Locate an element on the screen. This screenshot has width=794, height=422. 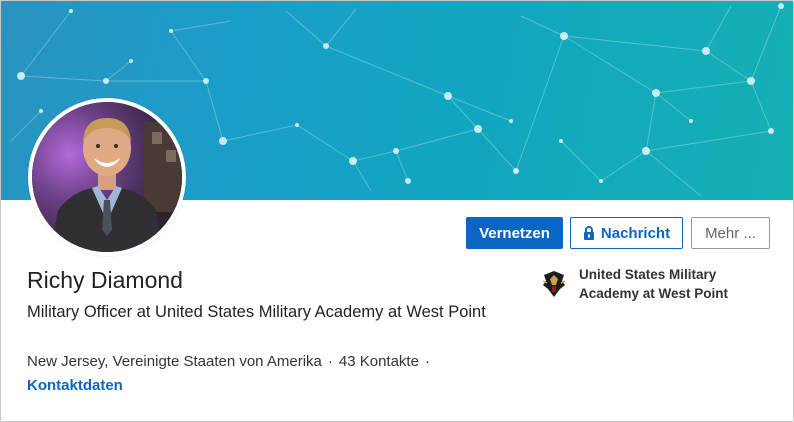
connect-button-label: Vernetzen is located at coordinates (514, 233).